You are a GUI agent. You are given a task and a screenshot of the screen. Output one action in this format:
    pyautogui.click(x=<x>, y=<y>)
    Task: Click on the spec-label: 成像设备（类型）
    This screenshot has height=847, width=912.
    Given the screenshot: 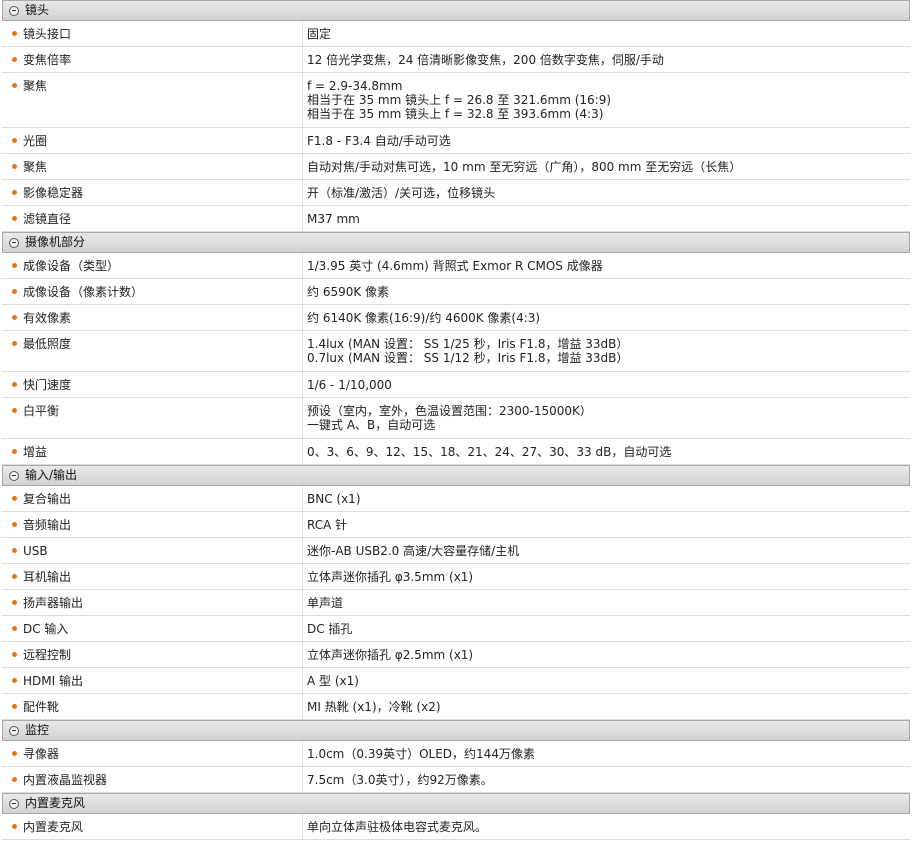 What is the action you would take?
    pyautogui.click(x=152, y=265)
    